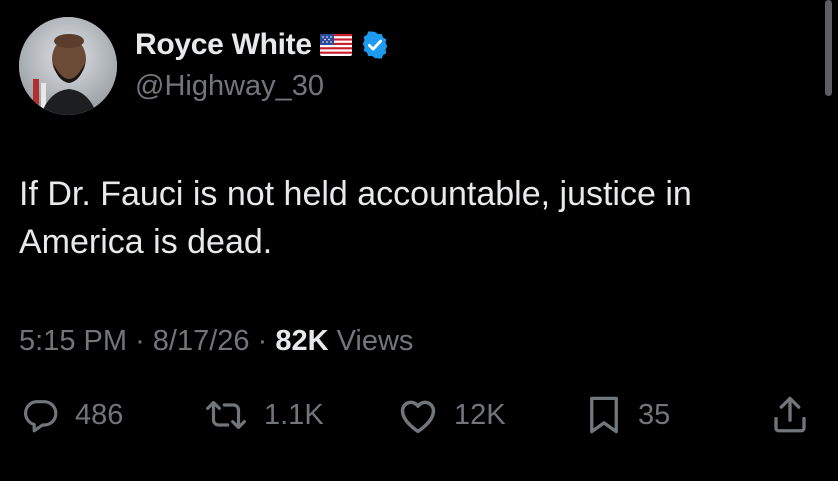 The height and width of the screenshot is (481, 838). What do you see at coordinates (302, 341) in the screenshot?
I see `views-count: 82K` at bounding box center [302, 341].